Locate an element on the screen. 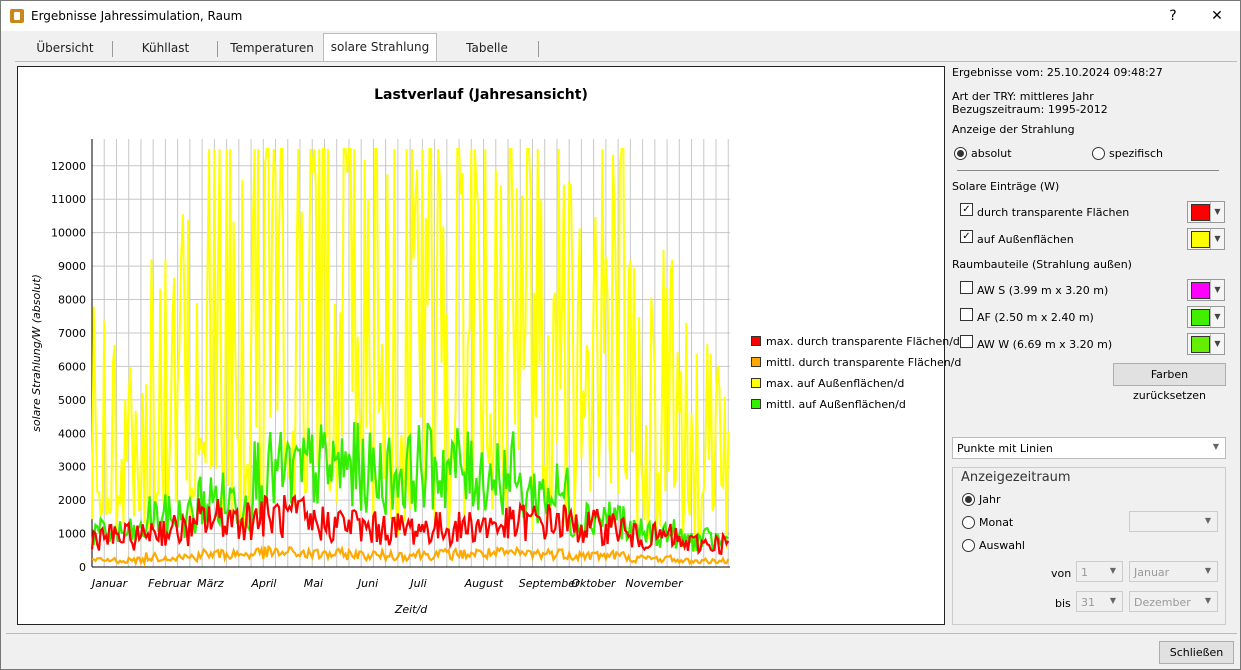 This screenshot has width=1241, height=670. legend-item-mean-transparent: mittl. durch transparente Flächen/d is located at coordinates (856, 362).